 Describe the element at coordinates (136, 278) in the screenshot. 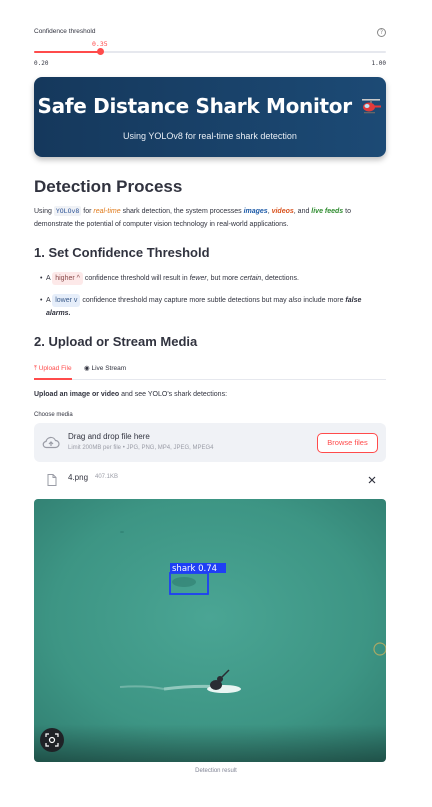

I see `text: confidence threshold will result in` at that location.